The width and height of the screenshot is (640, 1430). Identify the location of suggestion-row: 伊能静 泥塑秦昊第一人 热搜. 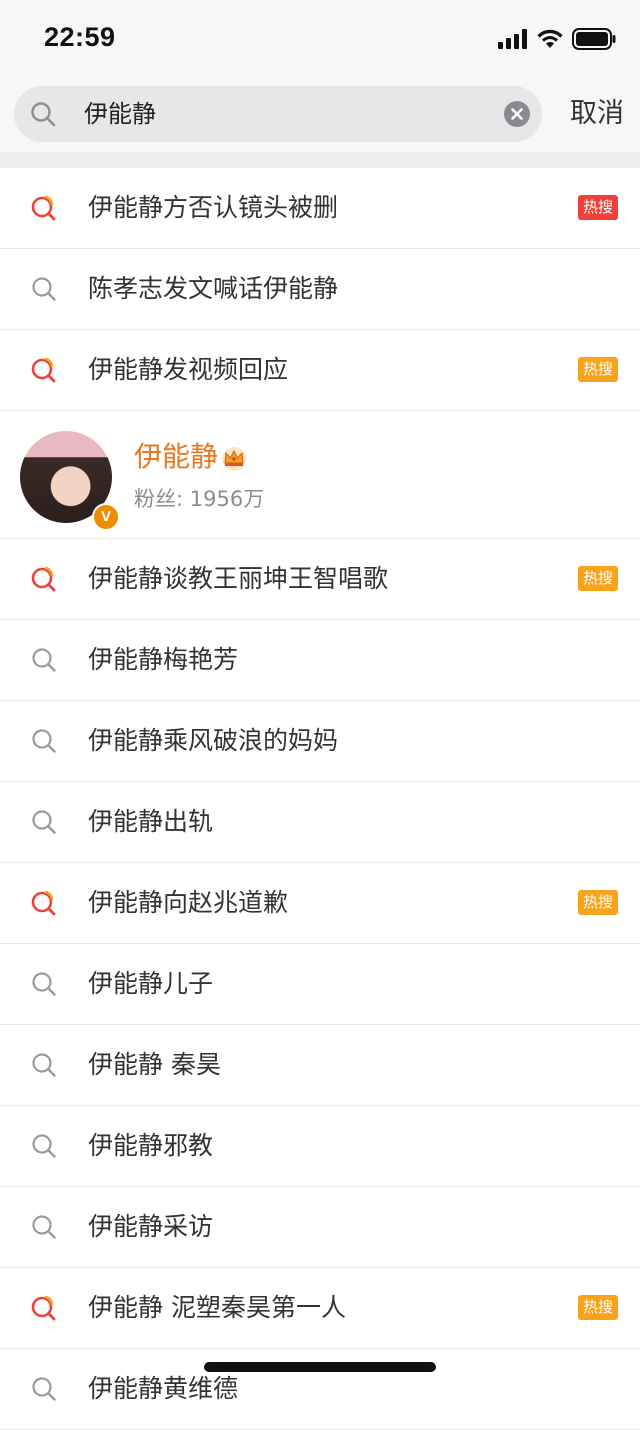
(320, 1308).